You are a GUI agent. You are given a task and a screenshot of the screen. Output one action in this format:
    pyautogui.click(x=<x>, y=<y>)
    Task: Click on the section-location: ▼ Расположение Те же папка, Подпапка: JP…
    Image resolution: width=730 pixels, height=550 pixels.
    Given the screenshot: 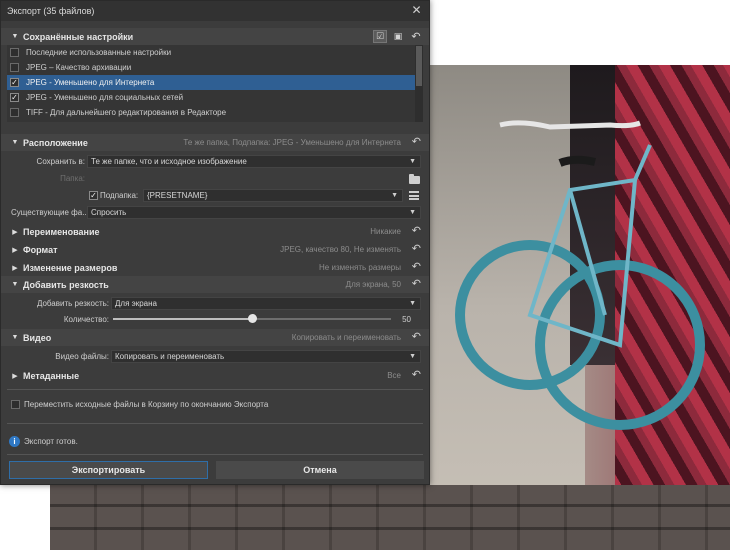 What is the action you would take?
    pyautogui.click(x=215, y=142)
    